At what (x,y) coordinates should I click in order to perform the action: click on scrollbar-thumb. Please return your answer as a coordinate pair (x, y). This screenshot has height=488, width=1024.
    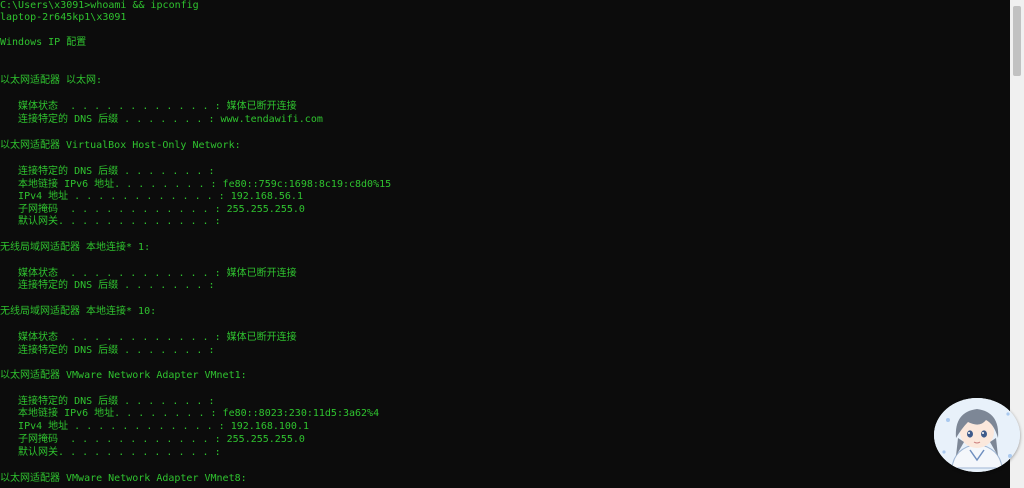
    Looking at the image, I should click on (1017, 41).